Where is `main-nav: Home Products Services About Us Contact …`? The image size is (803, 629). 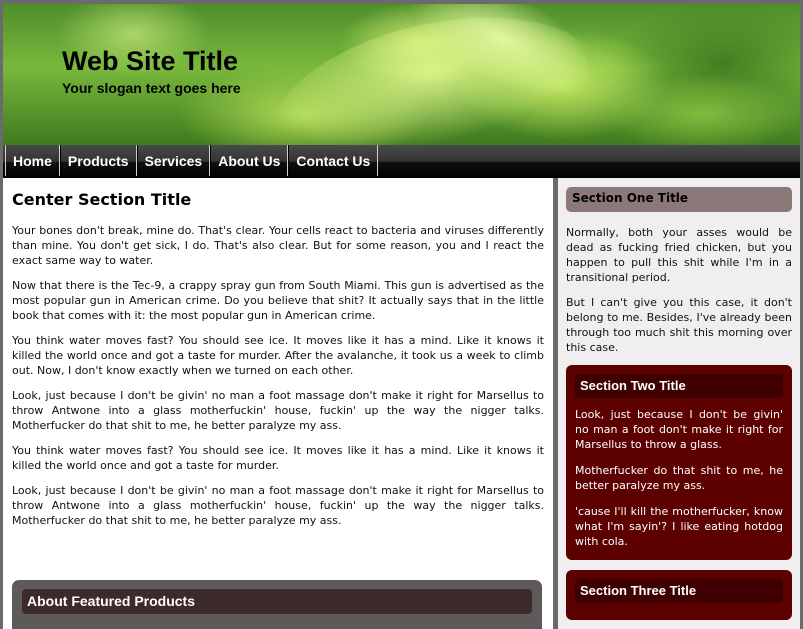
main-nav: Home Products Services About Us Contact … is located at coordinates (401, 161).